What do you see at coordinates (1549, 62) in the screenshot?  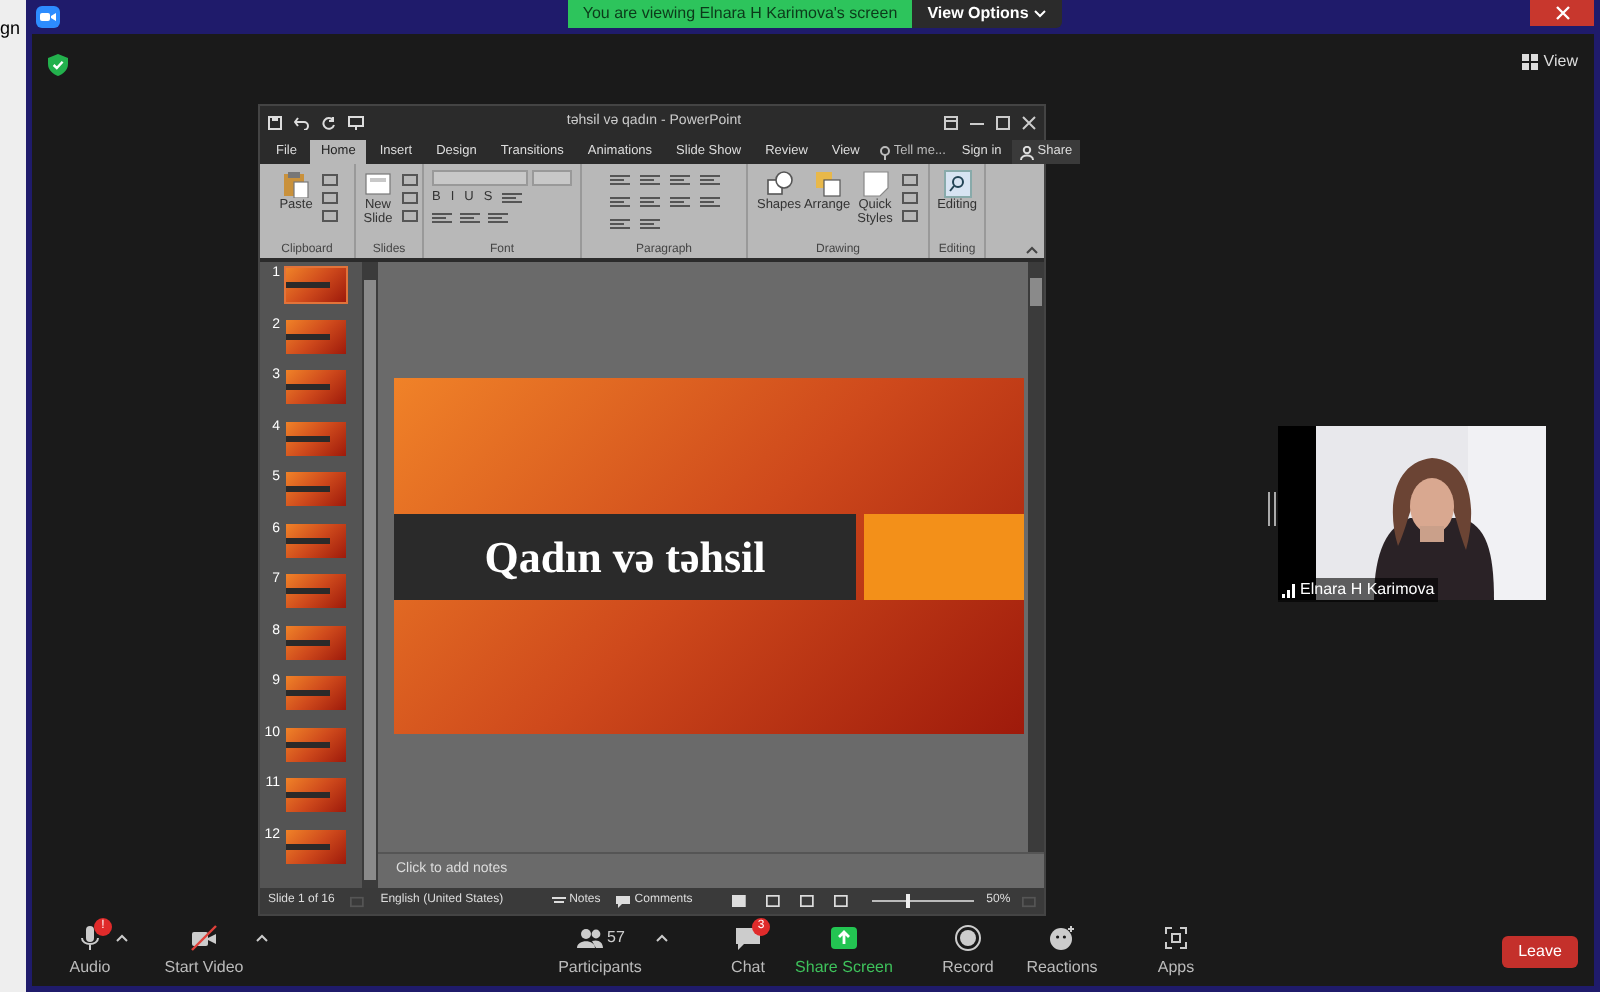 I see `view-button: View` at bounding box center [1549, 62].